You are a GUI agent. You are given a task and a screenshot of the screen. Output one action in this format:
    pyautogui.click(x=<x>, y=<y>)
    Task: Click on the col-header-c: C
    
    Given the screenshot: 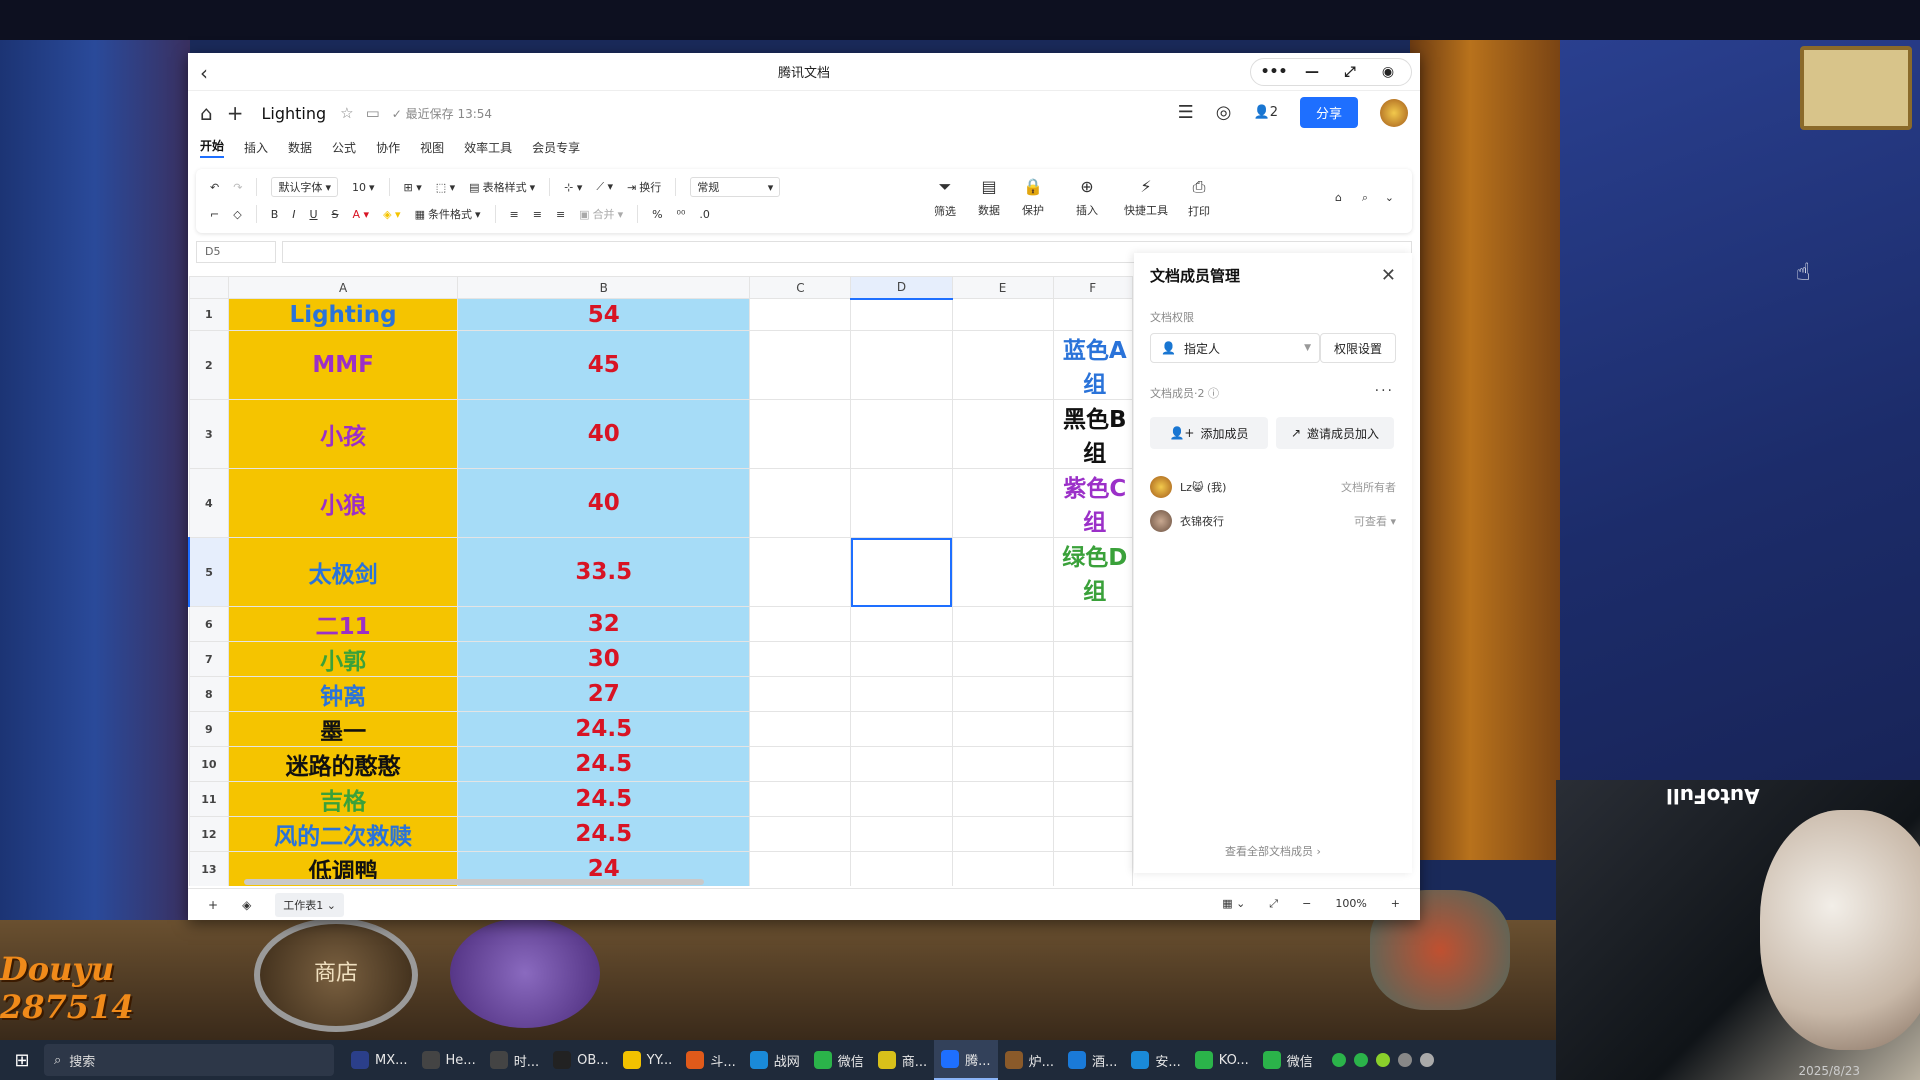 What is the action you would take?
    pyautogui.click(x=800, y=287)
    